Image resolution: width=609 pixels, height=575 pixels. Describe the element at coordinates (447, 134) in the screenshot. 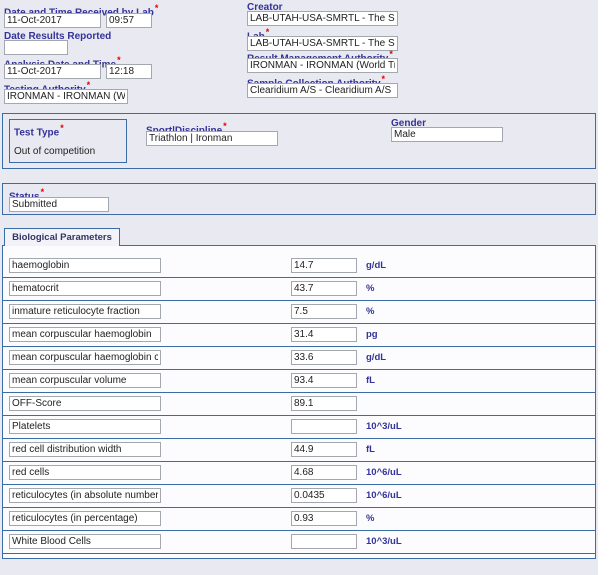

I see `gender-input` at that location.